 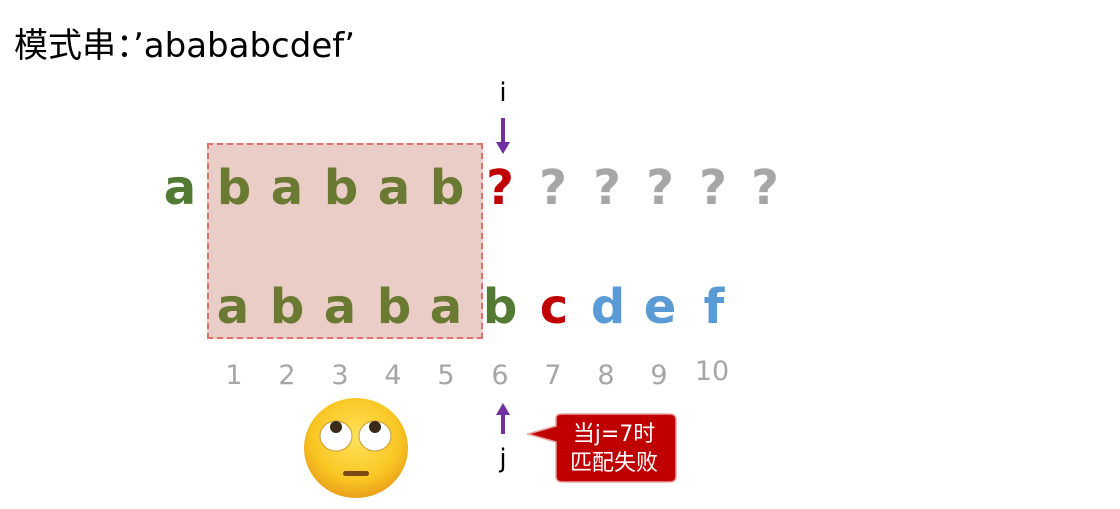 I want to click on pattern-char-1: a, so click(x=233, y=307).